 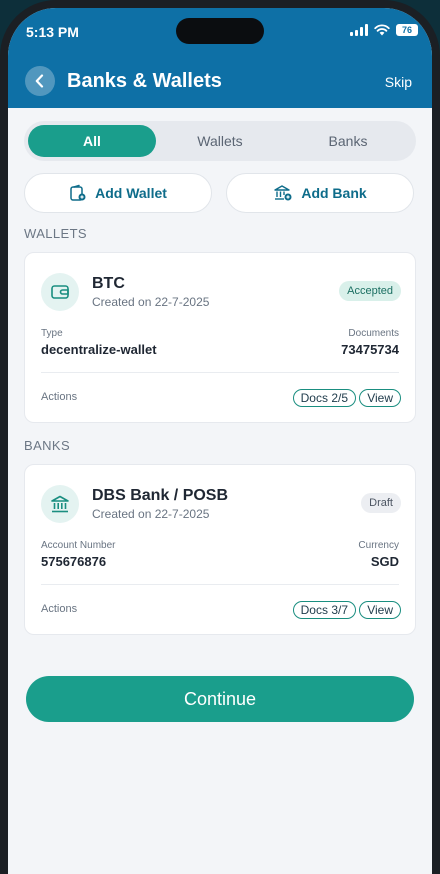 I want to click on add-wallet-label: Add Wallet, so click(x=131, y=193).